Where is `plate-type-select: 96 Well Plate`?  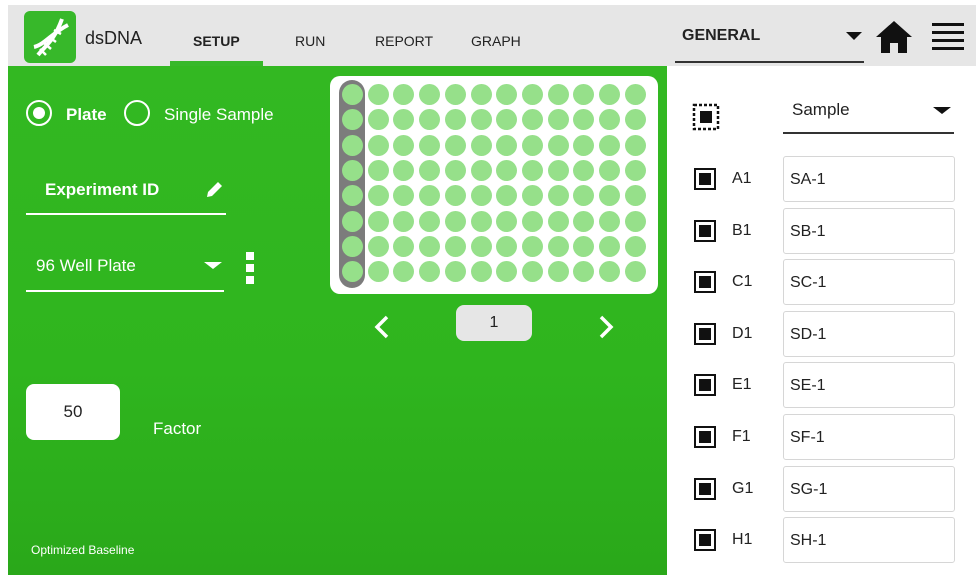
plate-type-select: 96 Well Plate is located at coordinates (86, 266).